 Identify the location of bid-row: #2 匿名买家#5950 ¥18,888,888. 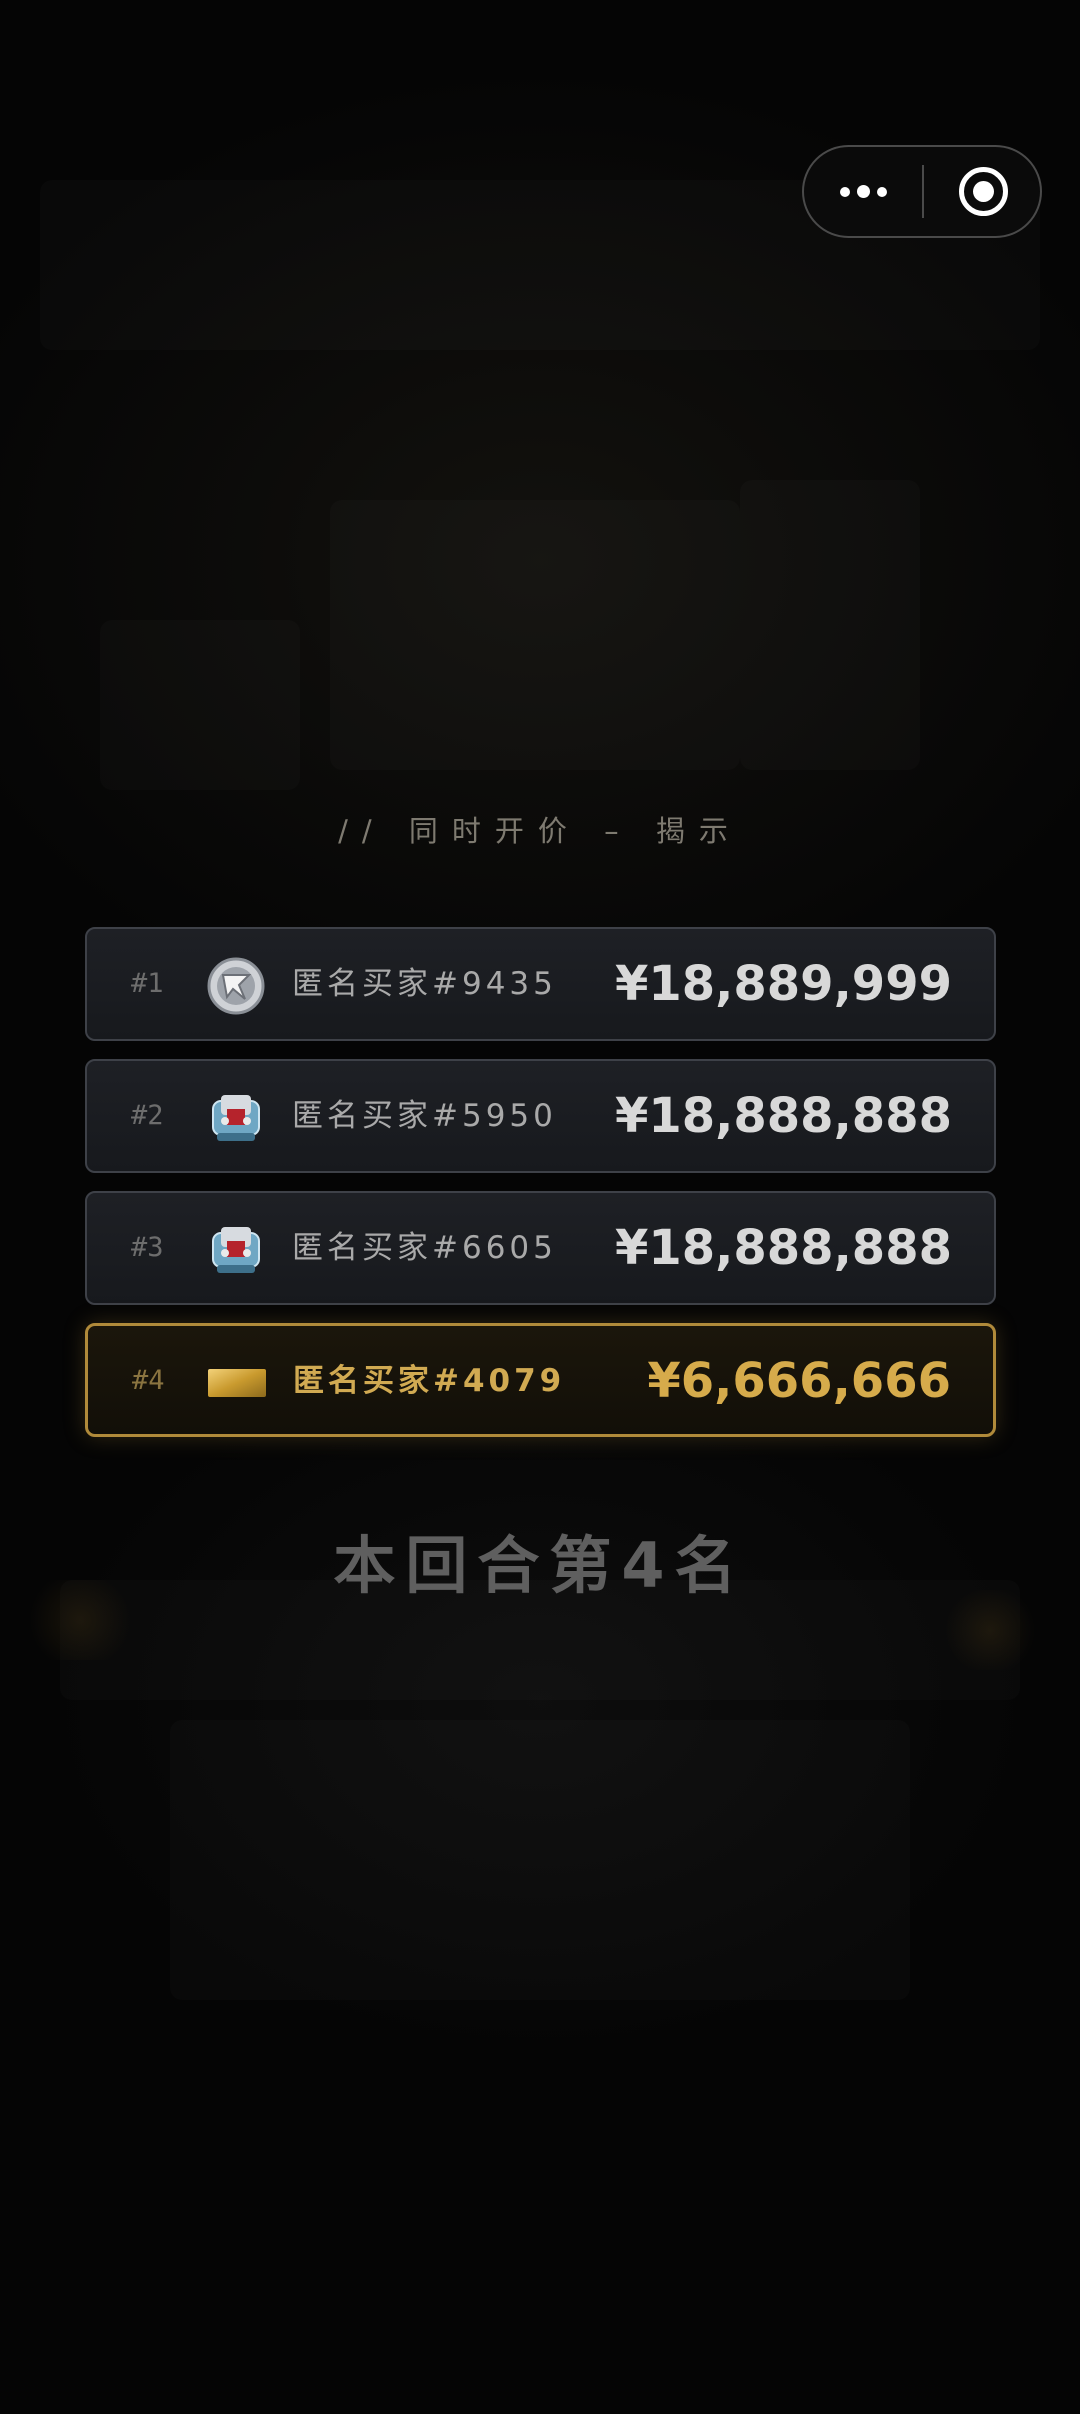
(540, 1116).